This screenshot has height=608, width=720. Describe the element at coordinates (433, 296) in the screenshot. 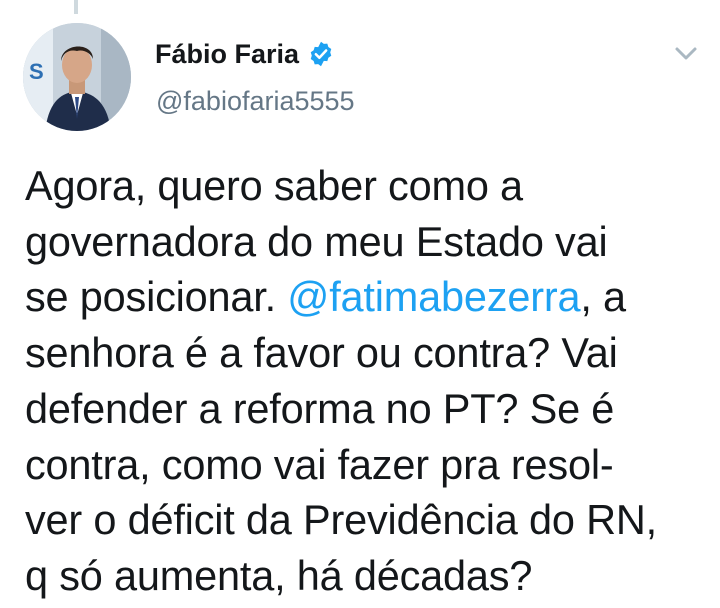

I see `mention-link: @fatimabezerra` at that location.